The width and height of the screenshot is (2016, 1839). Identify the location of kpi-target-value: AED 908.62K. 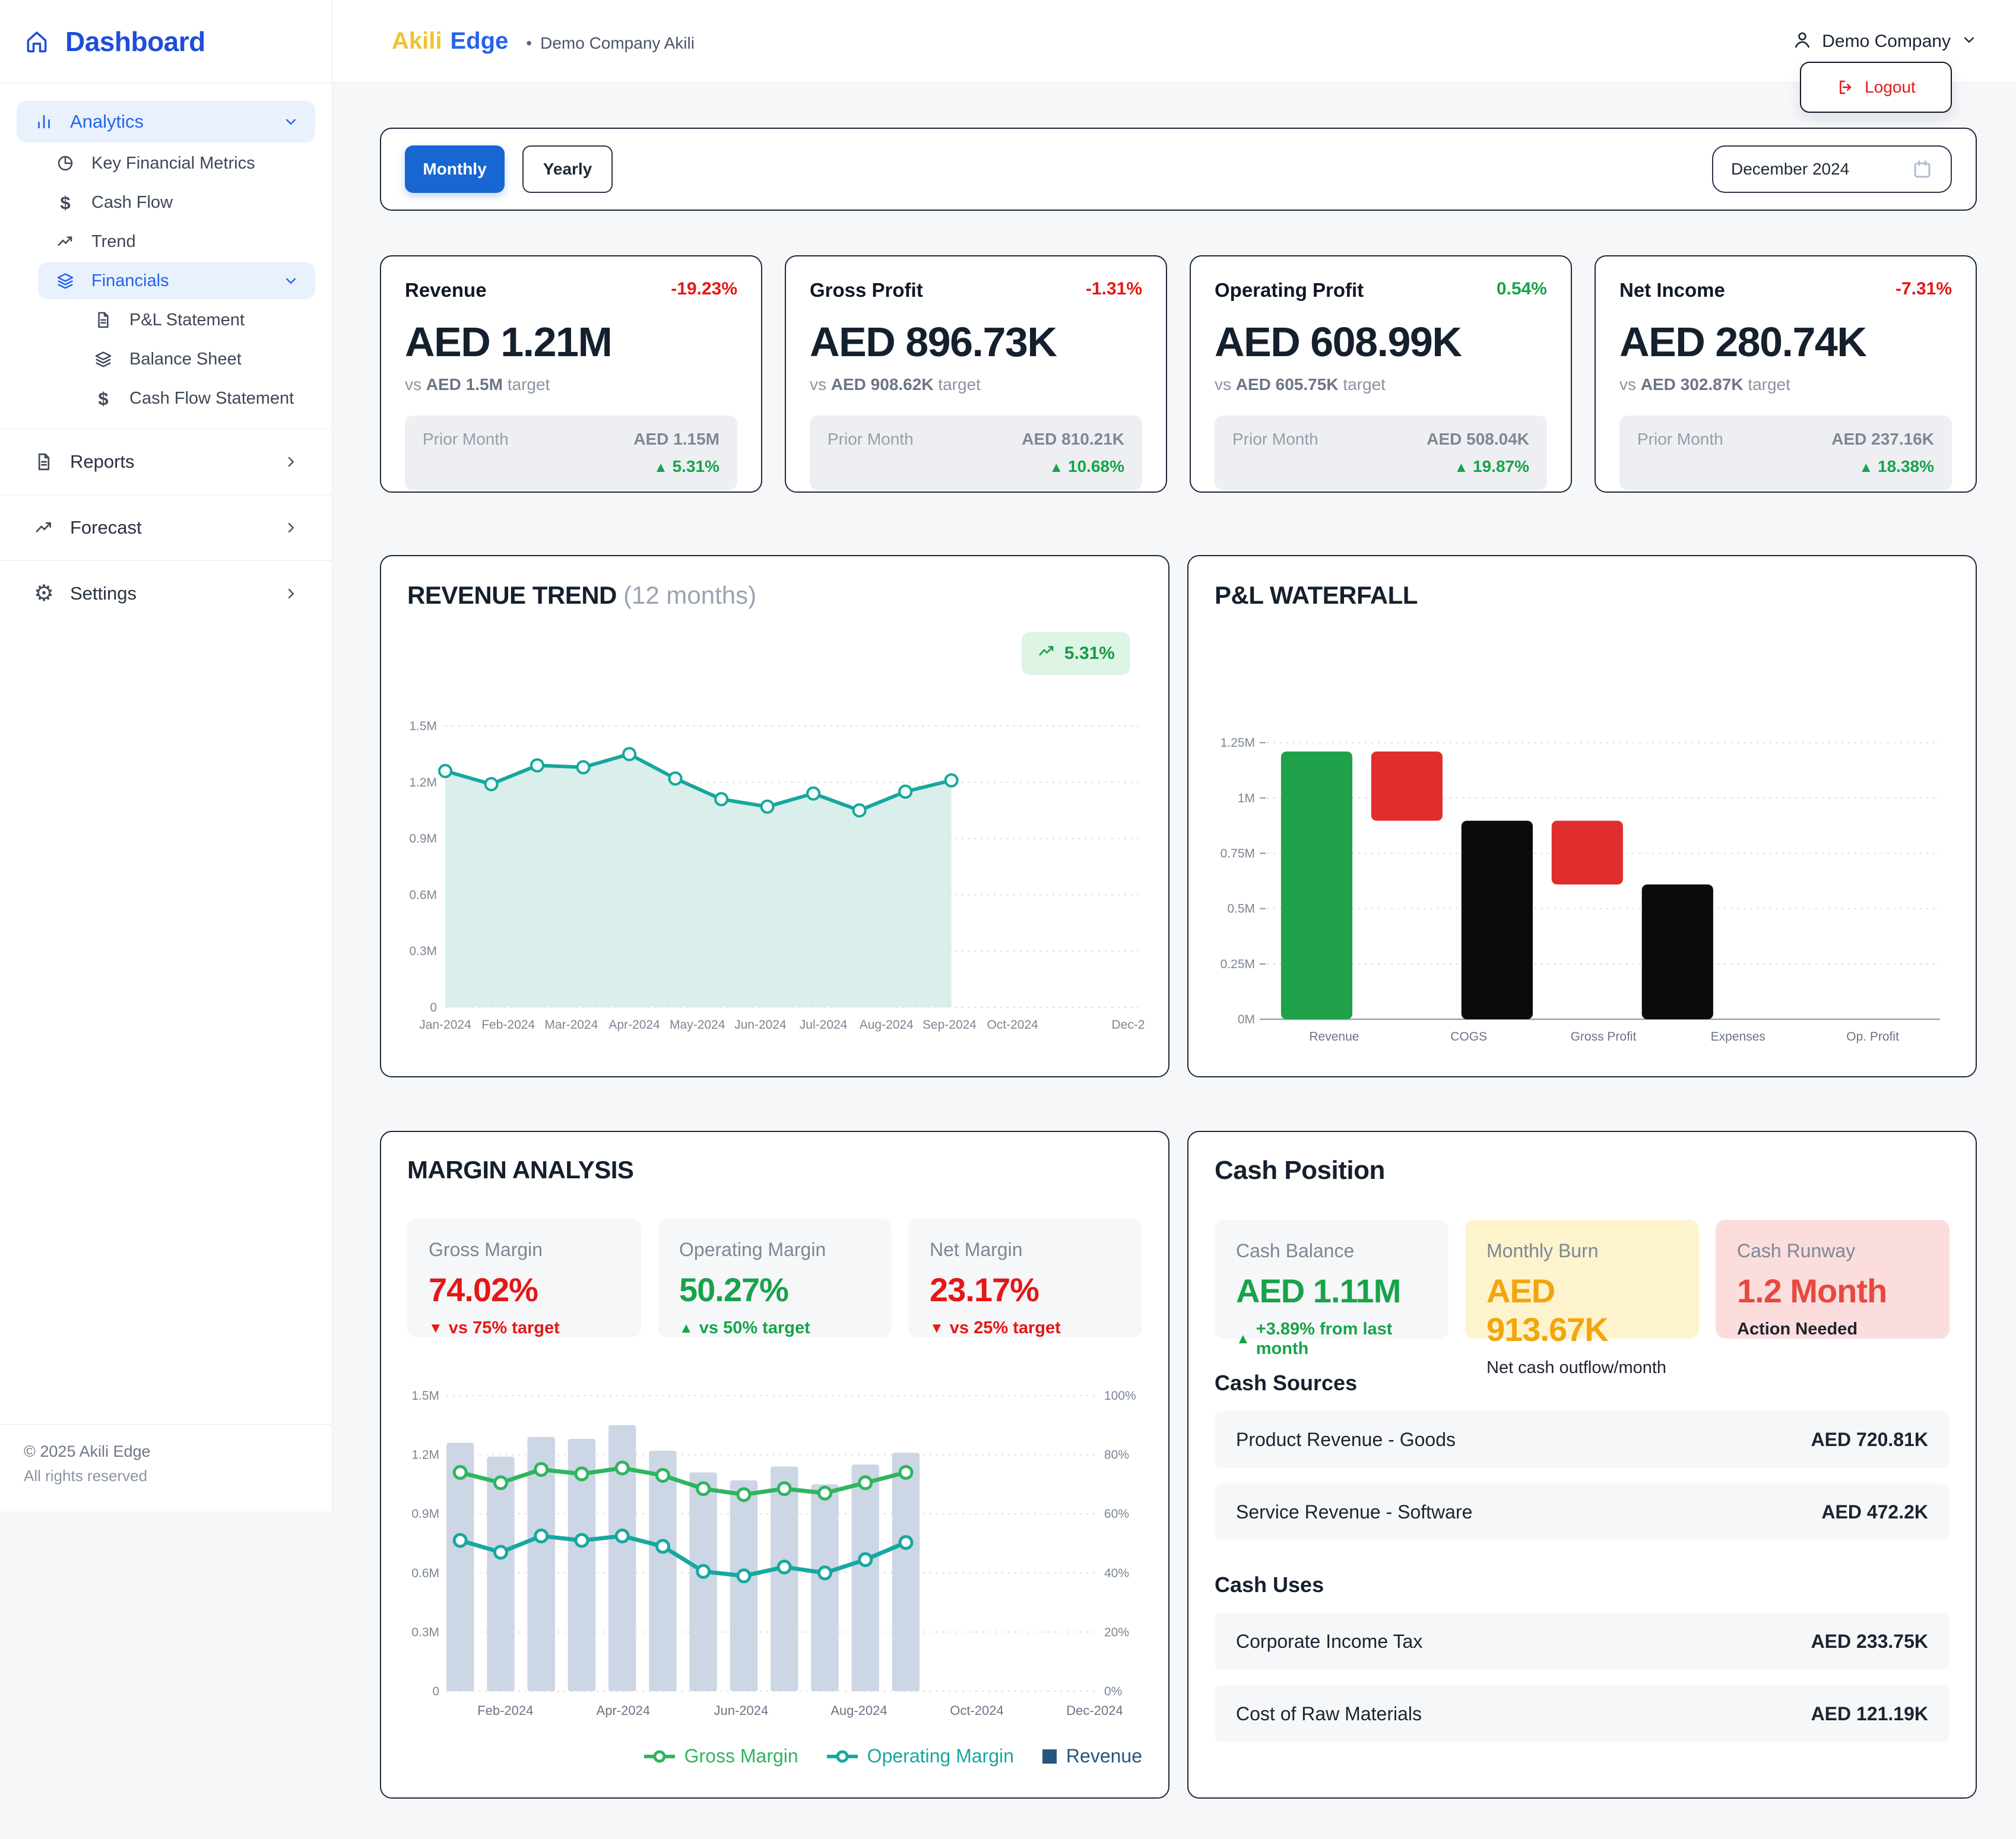
(882, 384).